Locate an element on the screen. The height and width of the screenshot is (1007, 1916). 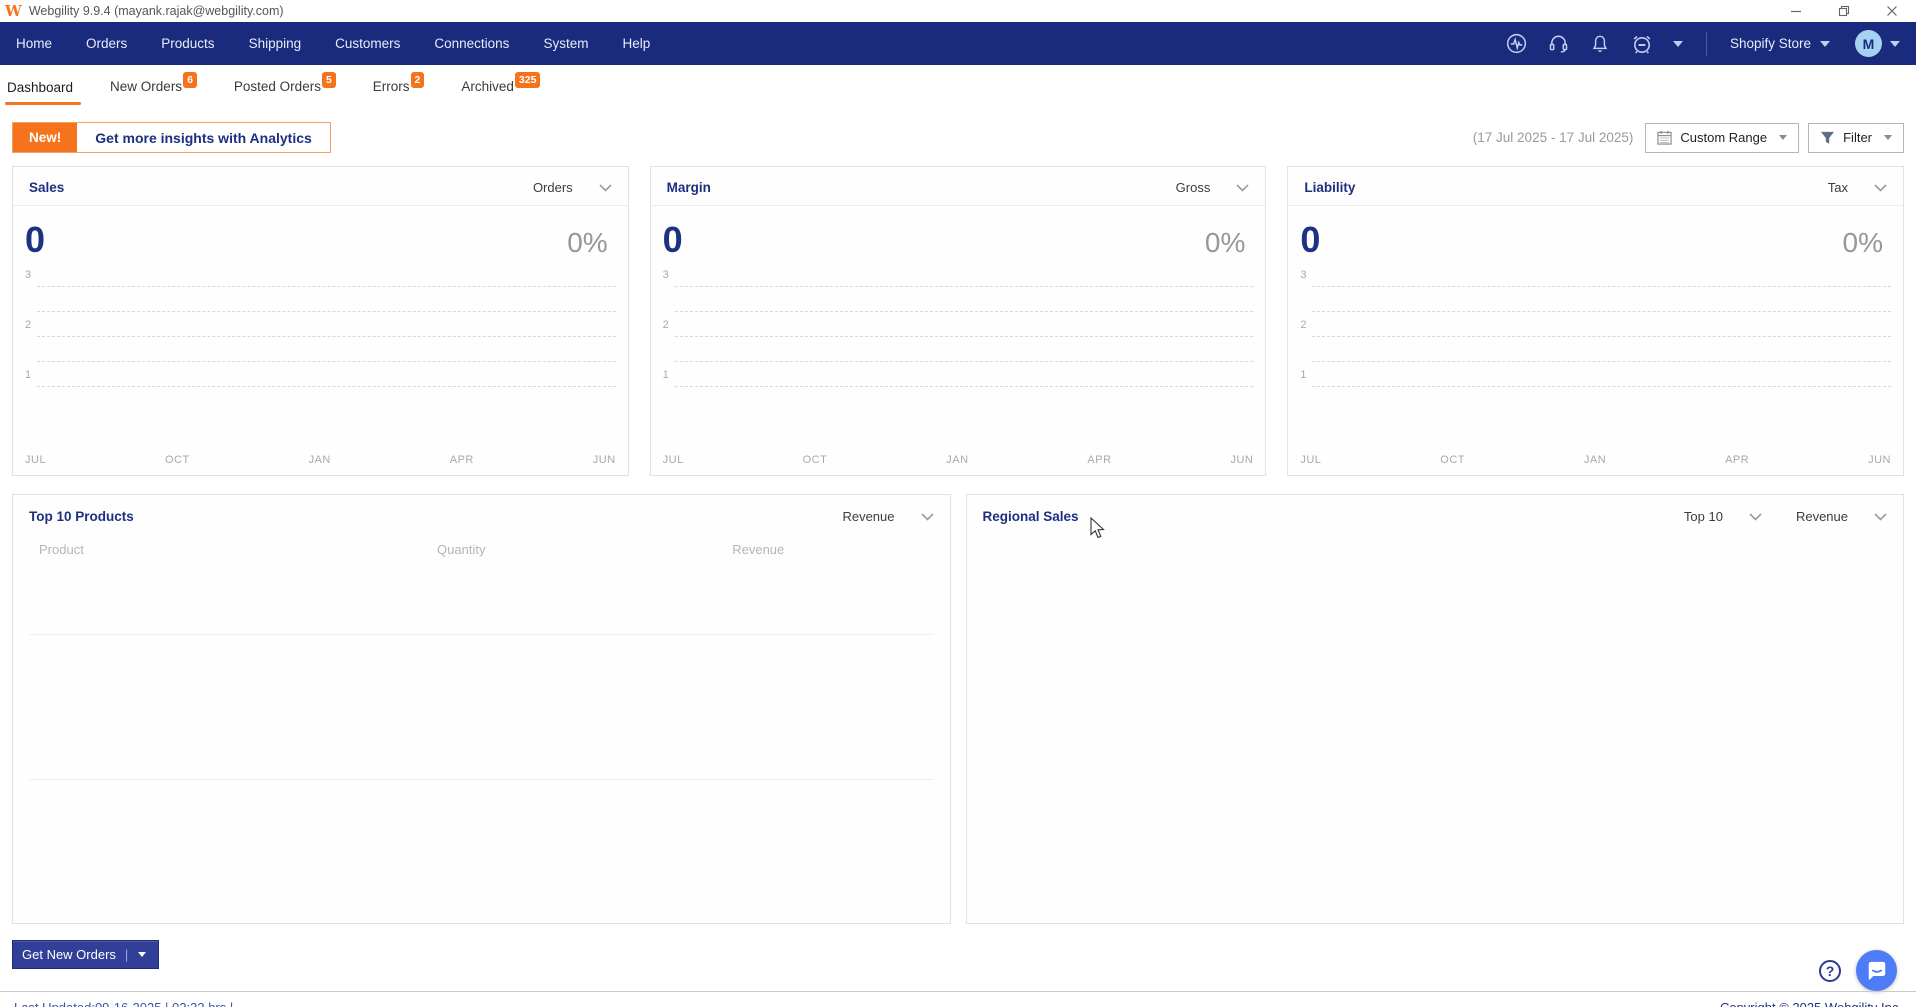
top-products-title: Top 10 Products is located at coordinates (81, 516).